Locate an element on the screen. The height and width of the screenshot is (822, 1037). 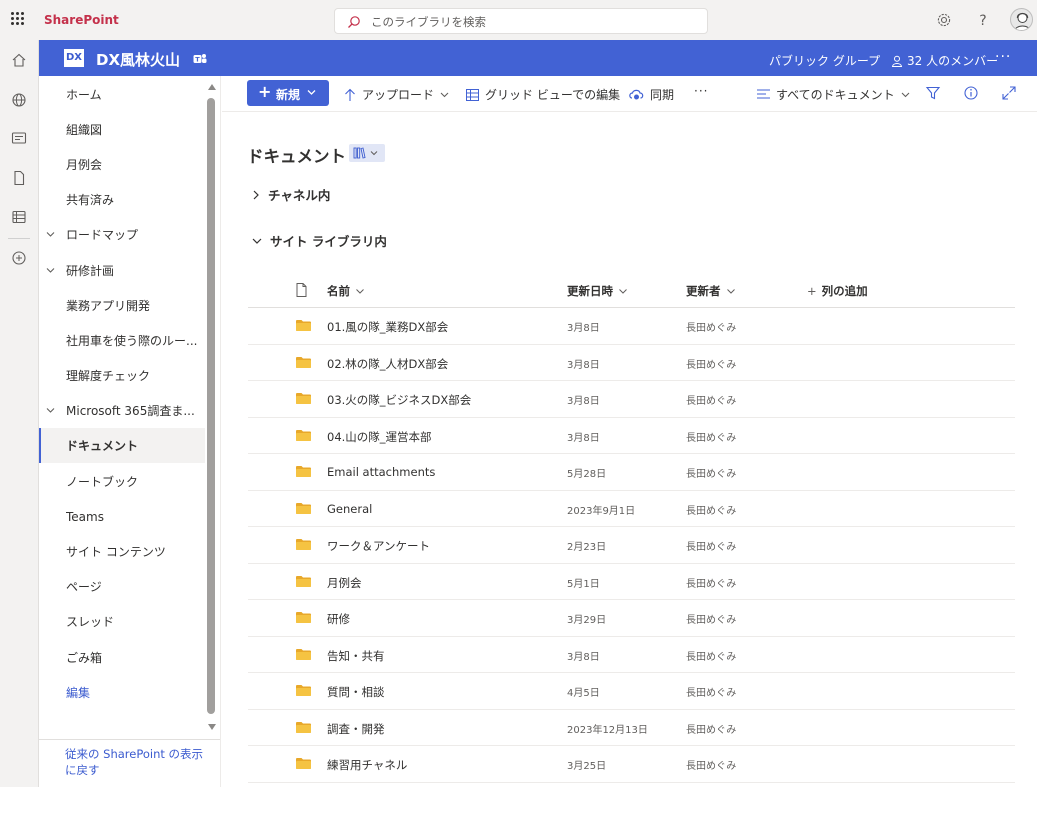
nav-item: 組織図 is located at coordinates (122, 129).